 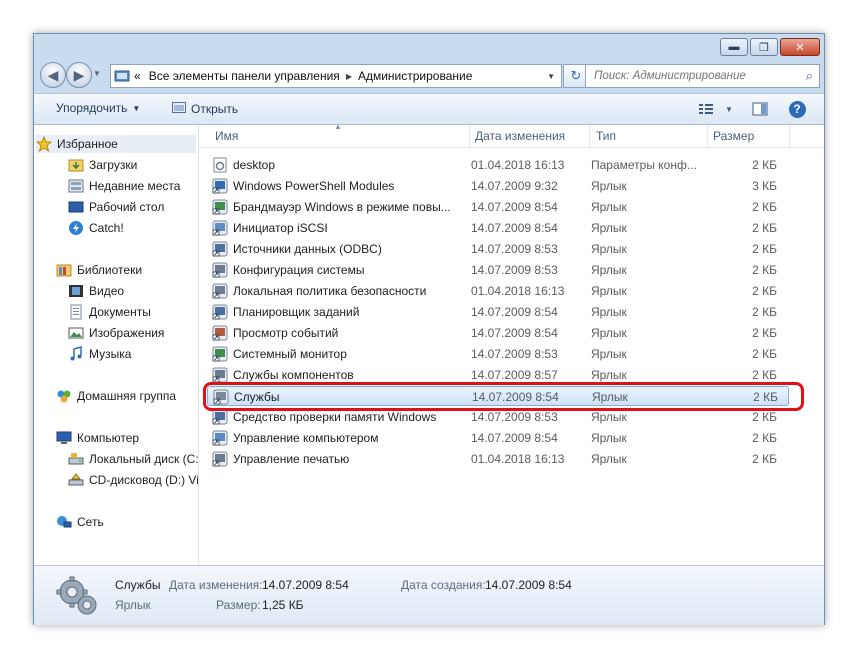 I want to click on recent-places-icon, so click(x=76, y=186).